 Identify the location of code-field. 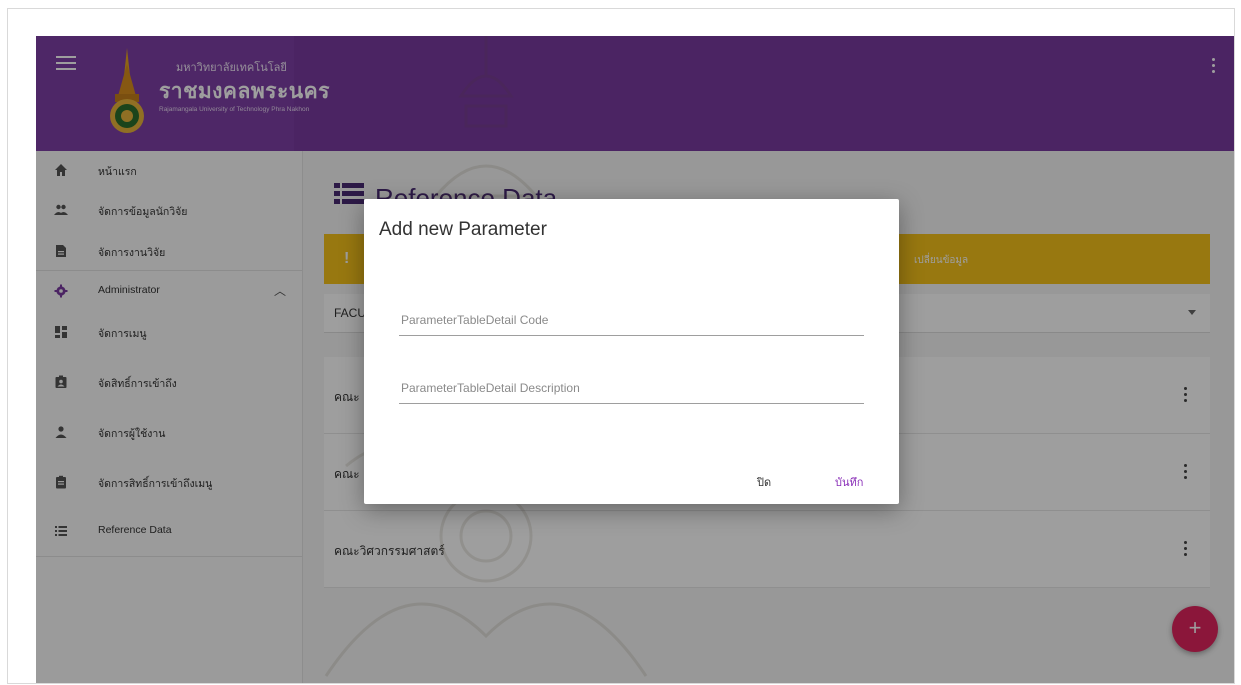
(633, 320).